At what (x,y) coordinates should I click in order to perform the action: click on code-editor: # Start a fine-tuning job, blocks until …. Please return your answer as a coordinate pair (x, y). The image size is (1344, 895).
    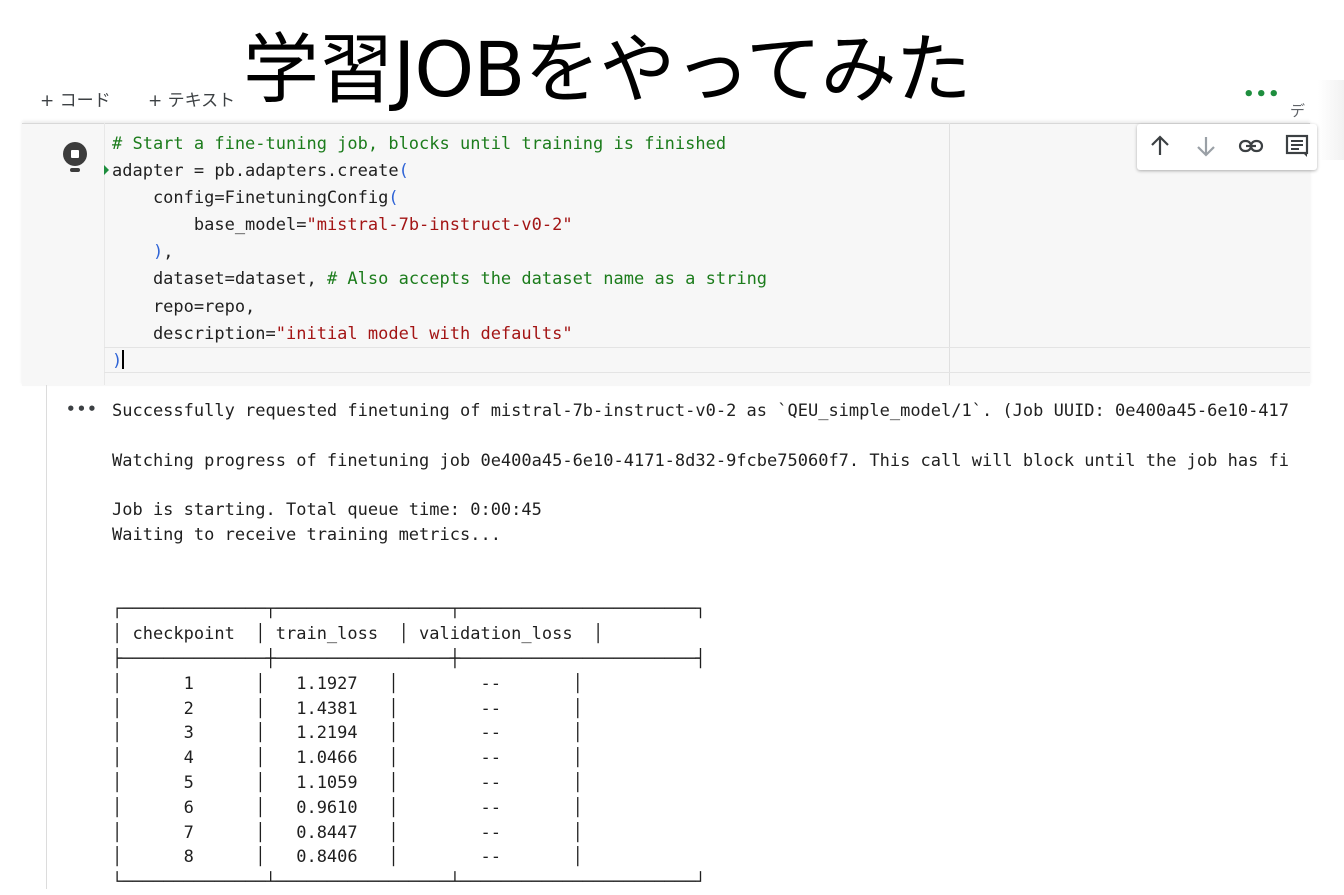
    Looking at the image, I should click on (439, 253).